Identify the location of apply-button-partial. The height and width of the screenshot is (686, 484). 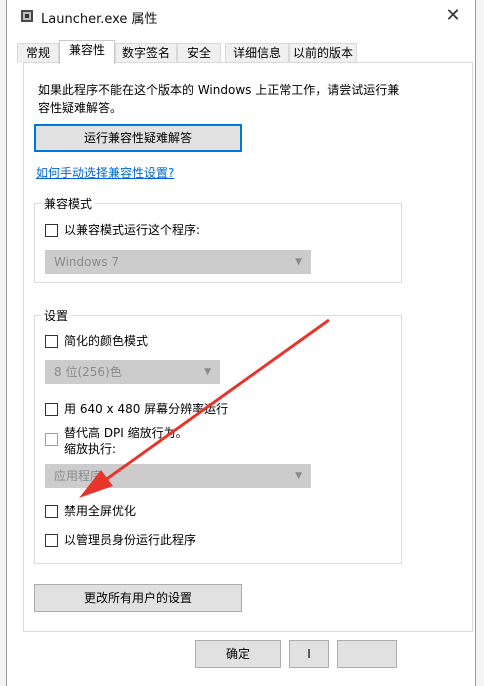
(367, 654).